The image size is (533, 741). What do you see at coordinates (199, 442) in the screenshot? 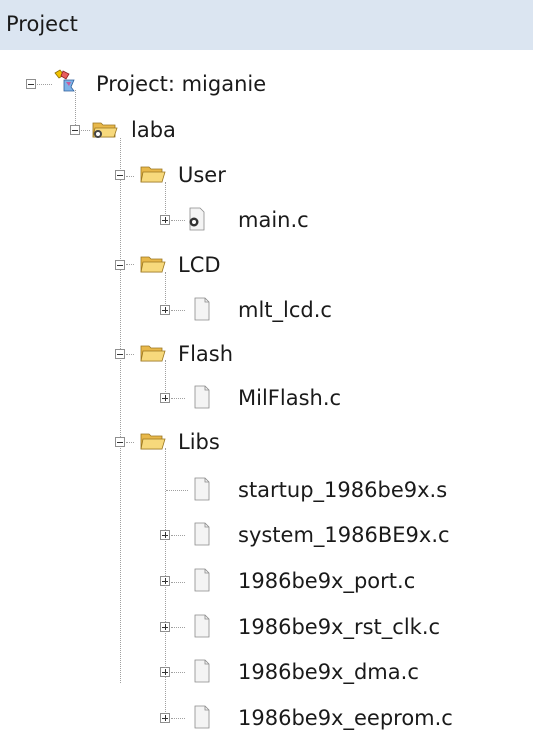
I see `tree-item-label: Libs` at bounding box center [199, 442].